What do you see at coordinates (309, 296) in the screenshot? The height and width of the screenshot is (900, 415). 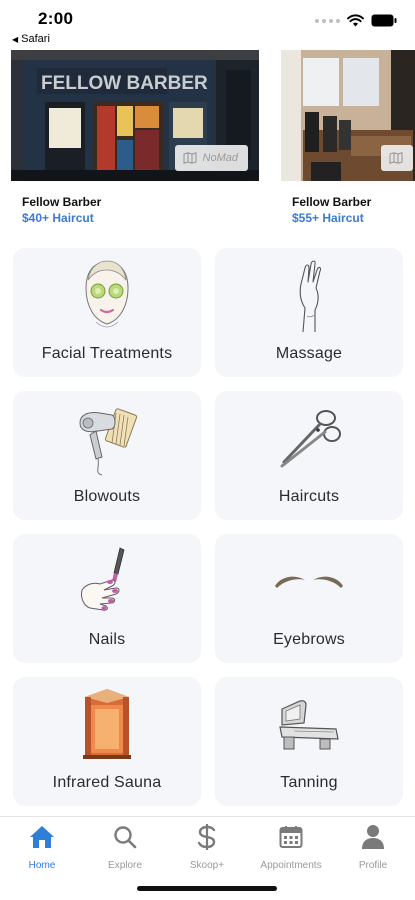 I see `hand-icon` at bounding box center [309, 296].